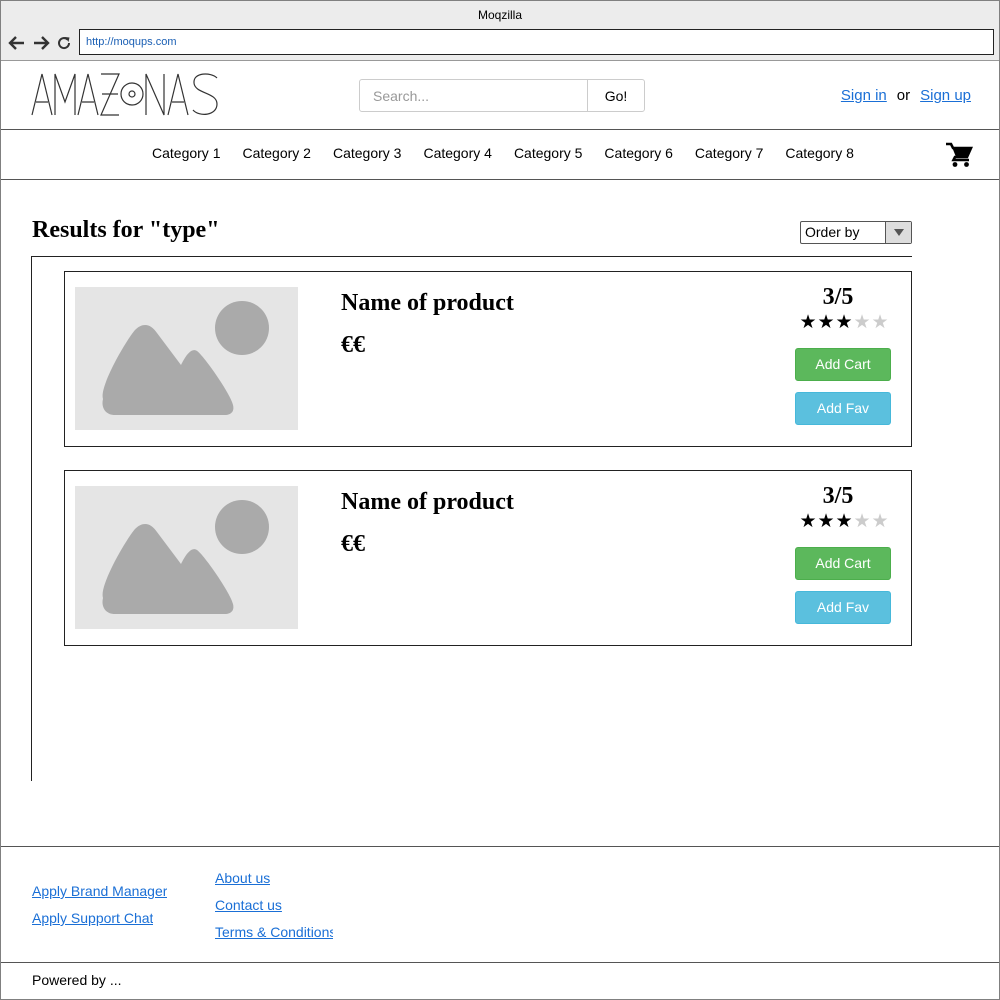  I want to click on forward-arrow-icon, so click(41, 43).